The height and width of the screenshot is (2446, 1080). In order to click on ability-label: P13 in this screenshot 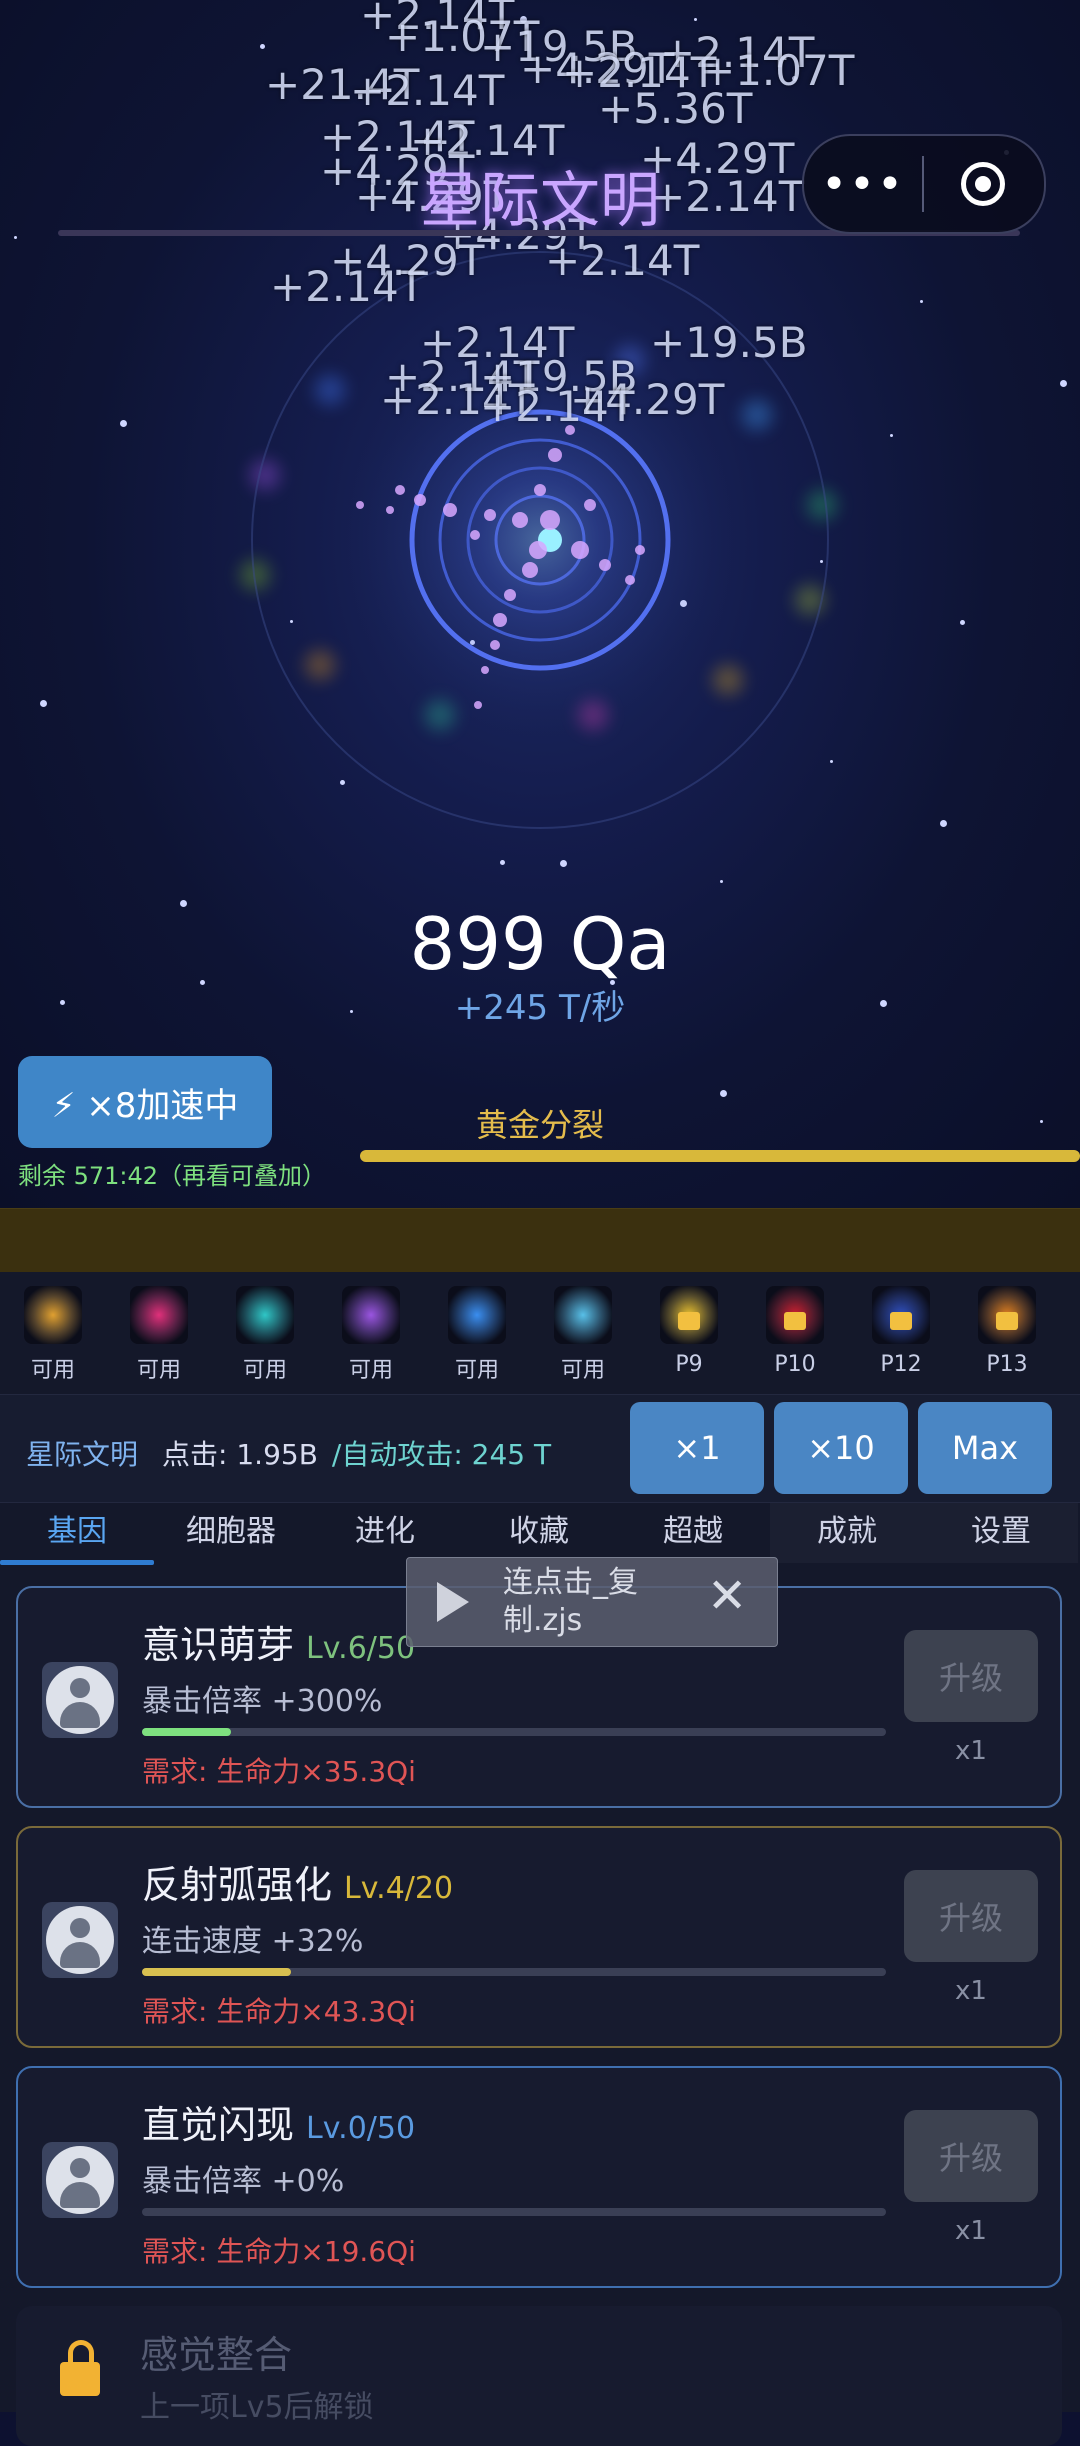, I will do `click(1007, 1364)`.